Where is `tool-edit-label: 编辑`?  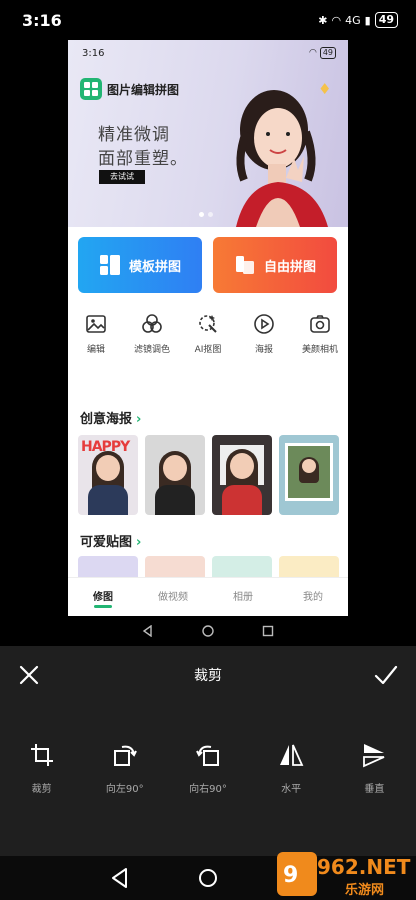
tool-edit-label: 编辑 is located at coordinates (95, 350).